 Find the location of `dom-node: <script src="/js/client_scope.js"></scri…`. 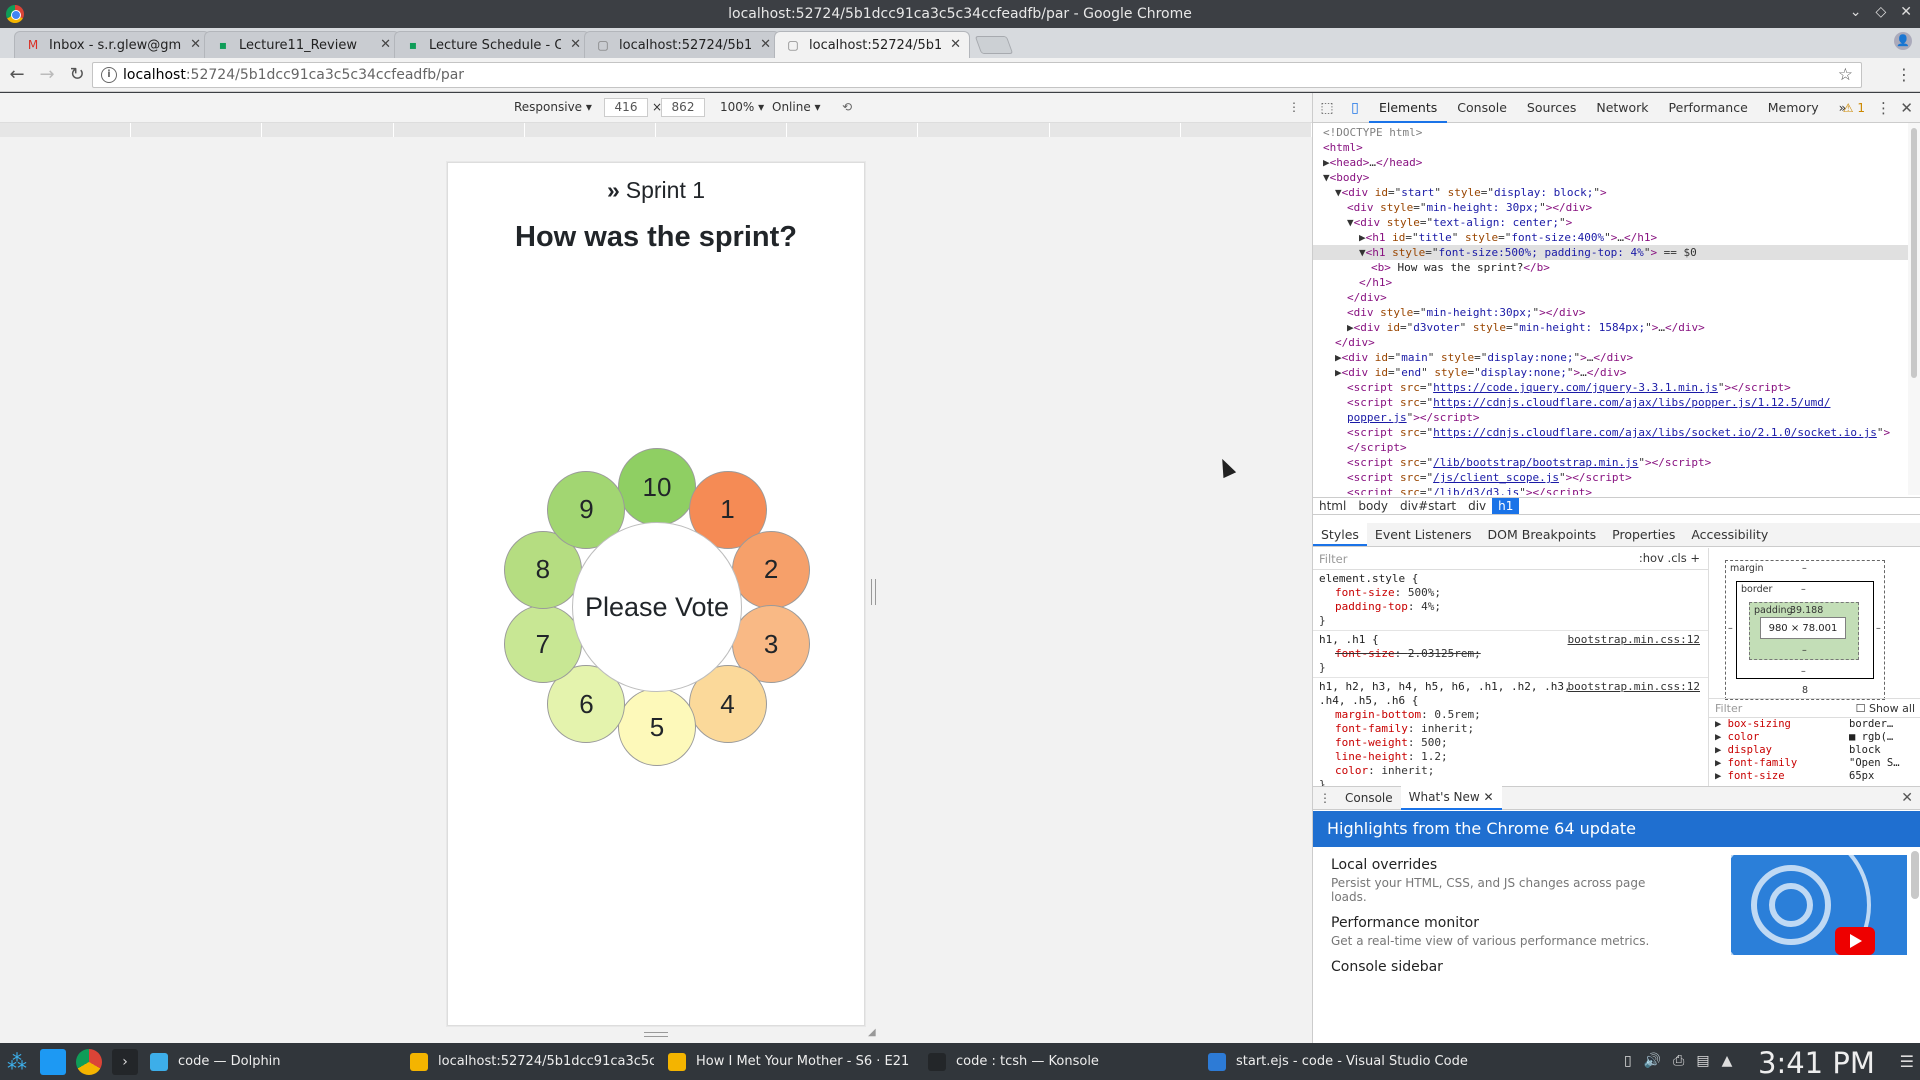

dom-node: <script src="/js/client_scope.js"></scri… is located at coordinates (1611, 477).